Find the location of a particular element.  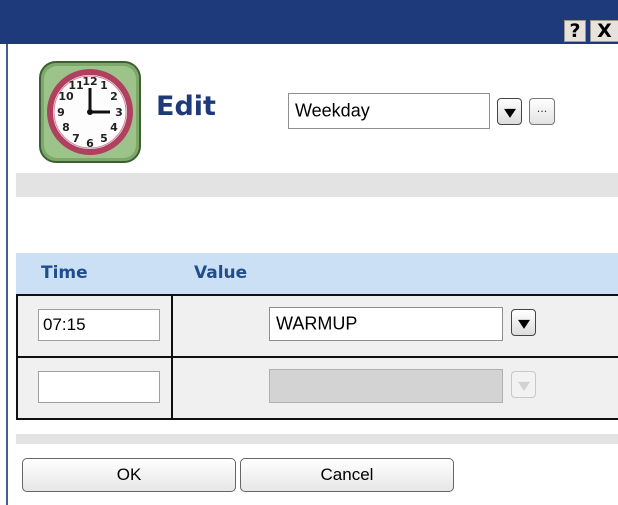

cancel-button: Cancel is located at coordinates (347, 475).